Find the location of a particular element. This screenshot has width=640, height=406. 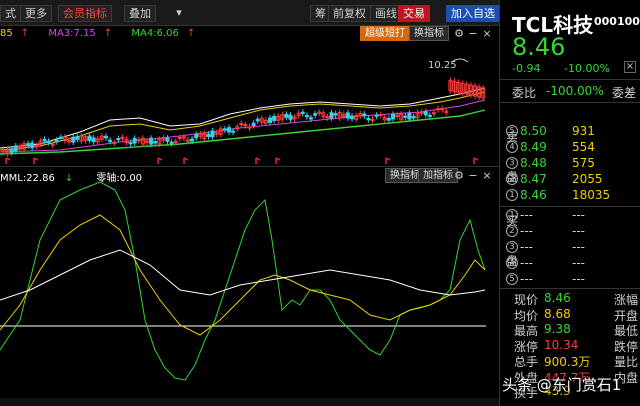

switch-indicator-button-upper: 换指标 is located at coordinates (429, 33).